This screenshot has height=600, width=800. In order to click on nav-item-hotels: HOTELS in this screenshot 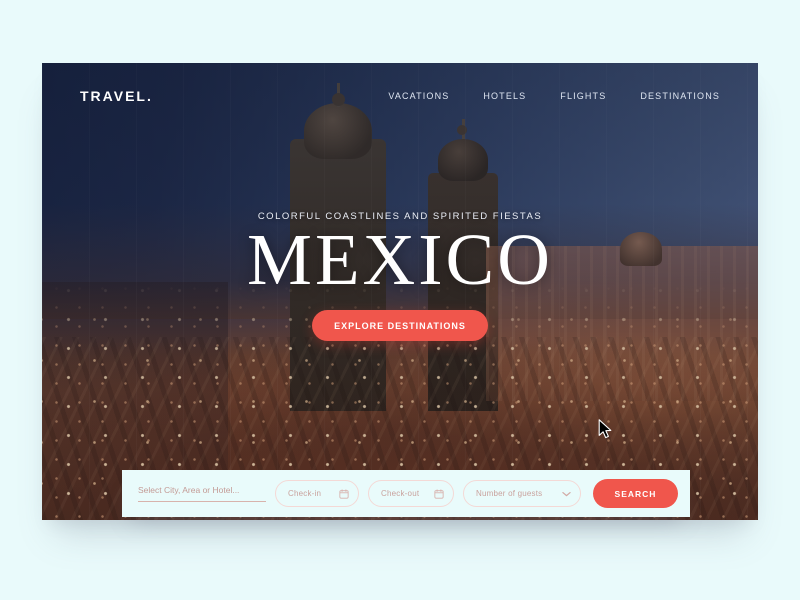, I will do `click(504, 96)`.